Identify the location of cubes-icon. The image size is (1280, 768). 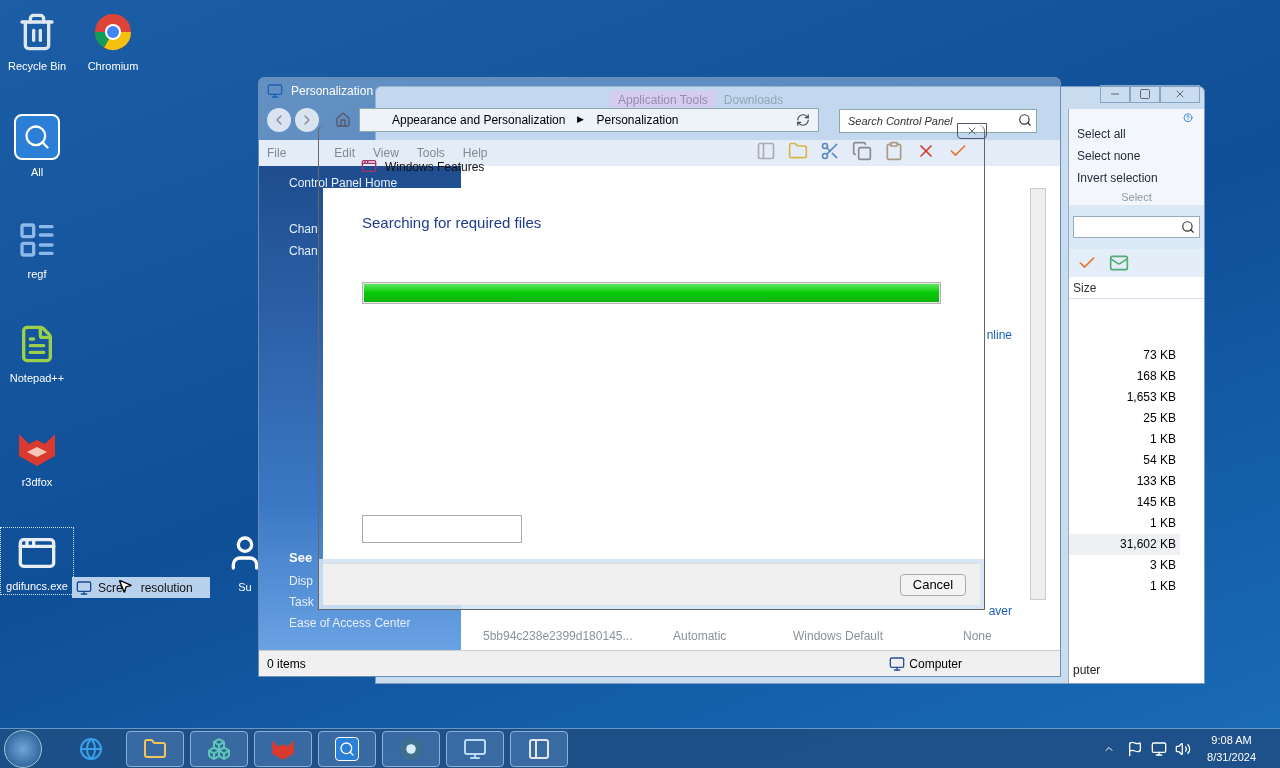
(219, 748).